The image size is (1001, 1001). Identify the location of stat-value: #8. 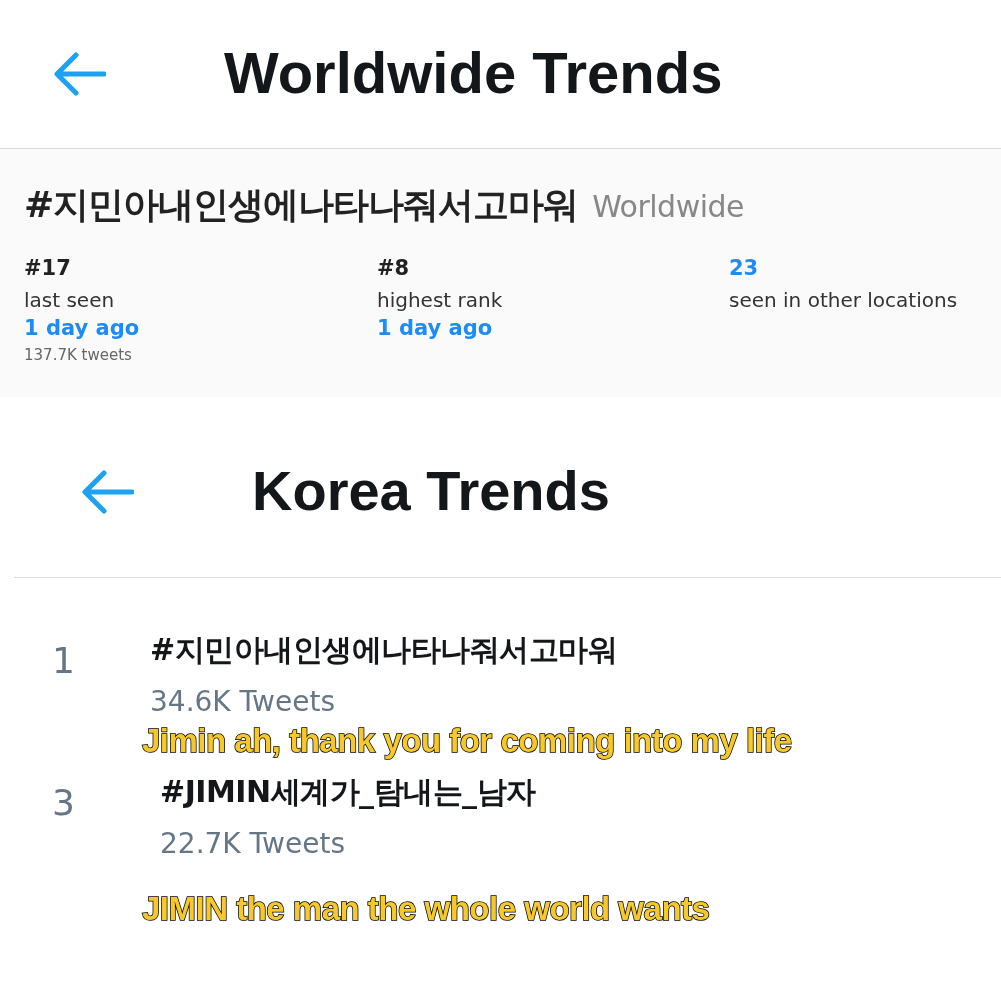
(393, 268).